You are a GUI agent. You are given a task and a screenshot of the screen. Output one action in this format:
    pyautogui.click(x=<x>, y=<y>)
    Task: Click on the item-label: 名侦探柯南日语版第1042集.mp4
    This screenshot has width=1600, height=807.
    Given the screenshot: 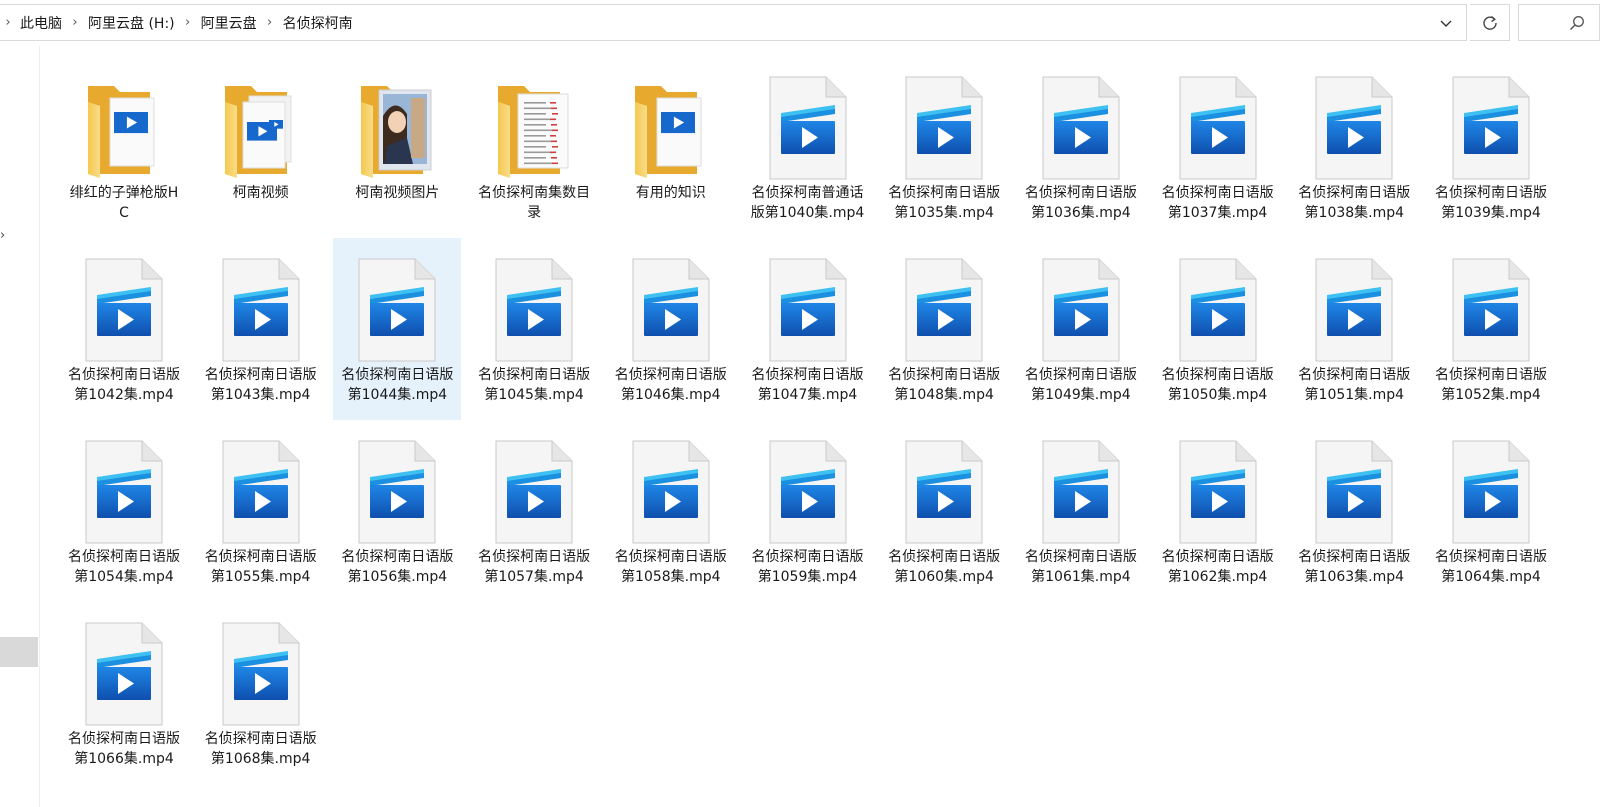 What is the action you would take?
    pyautogui.click(x=124, y=385)
    